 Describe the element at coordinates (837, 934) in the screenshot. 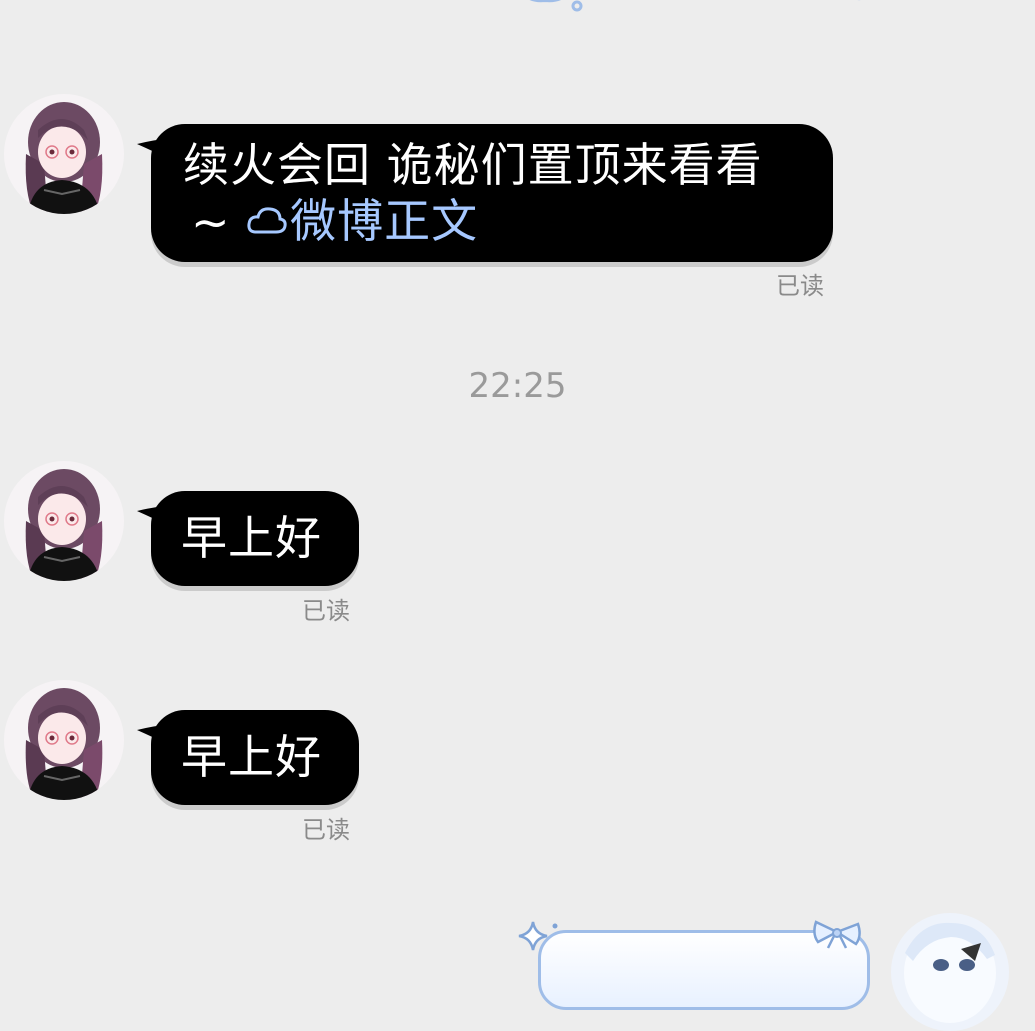

I see `bow-icon` at that location.